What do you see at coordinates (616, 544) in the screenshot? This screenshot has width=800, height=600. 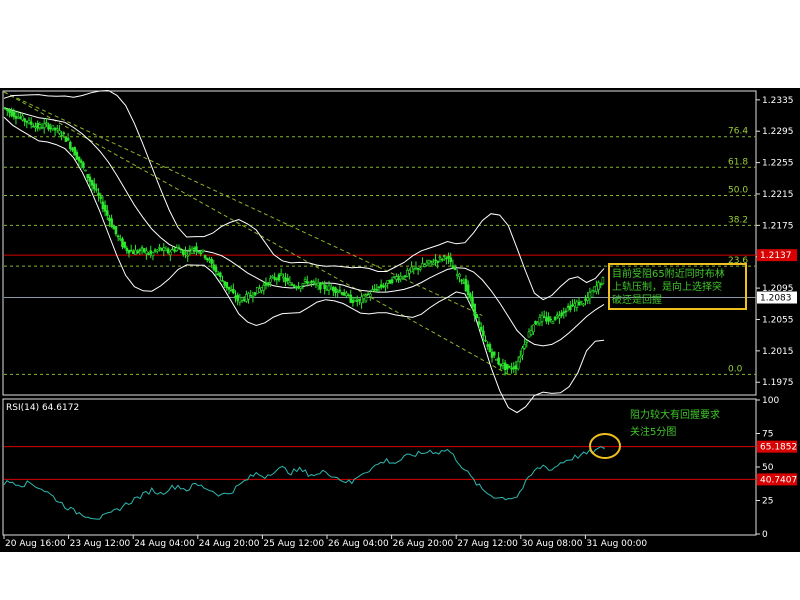 I see `time-axis-label: 31 Aug 00:00` at bounding box center [616, 544].